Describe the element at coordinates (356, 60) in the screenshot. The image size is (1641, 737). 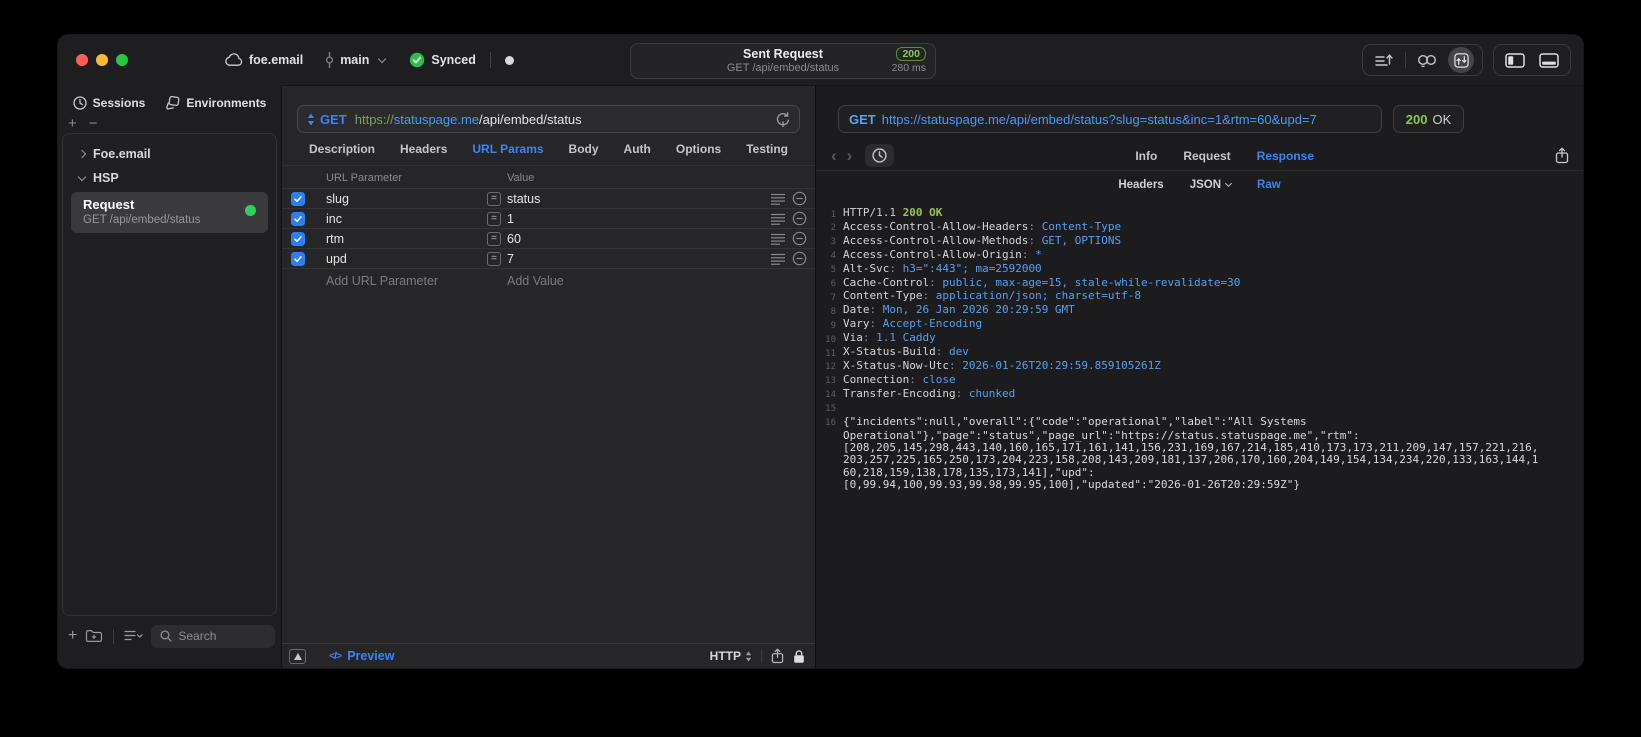
I see `branch-selector: main` at that location.